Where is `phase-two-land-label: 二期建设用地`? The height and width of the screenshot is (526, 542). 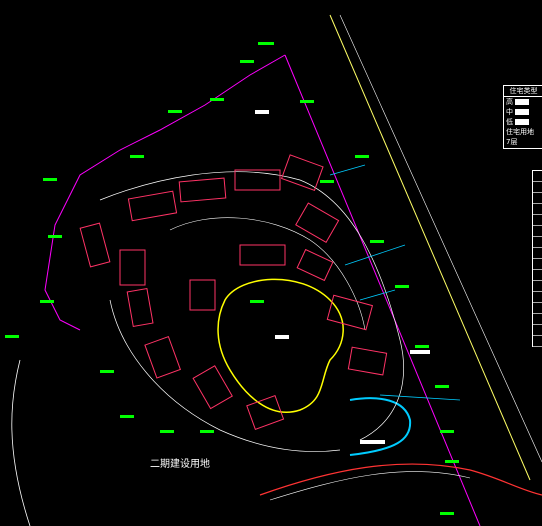 phase-two-land-label: 二期建设用地 is located at coordinates (180, 464).